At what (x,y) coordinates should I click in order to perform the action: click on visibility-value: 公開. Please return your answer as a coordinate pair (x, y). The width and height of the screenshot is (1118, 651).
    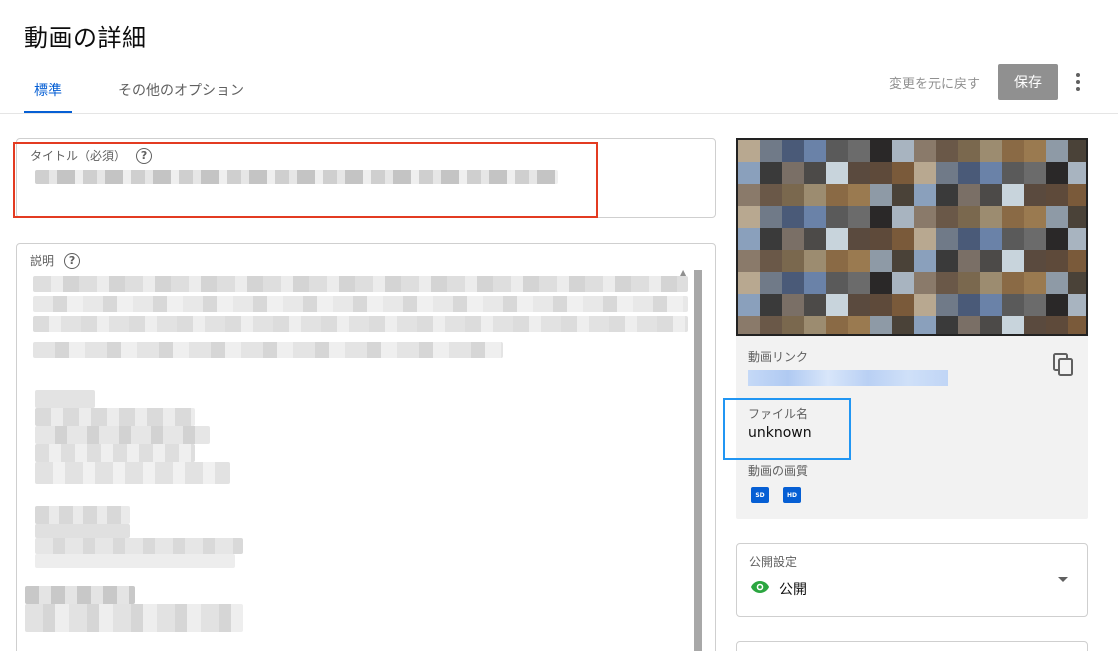
    Looking at the image, I should click on (793, 590).